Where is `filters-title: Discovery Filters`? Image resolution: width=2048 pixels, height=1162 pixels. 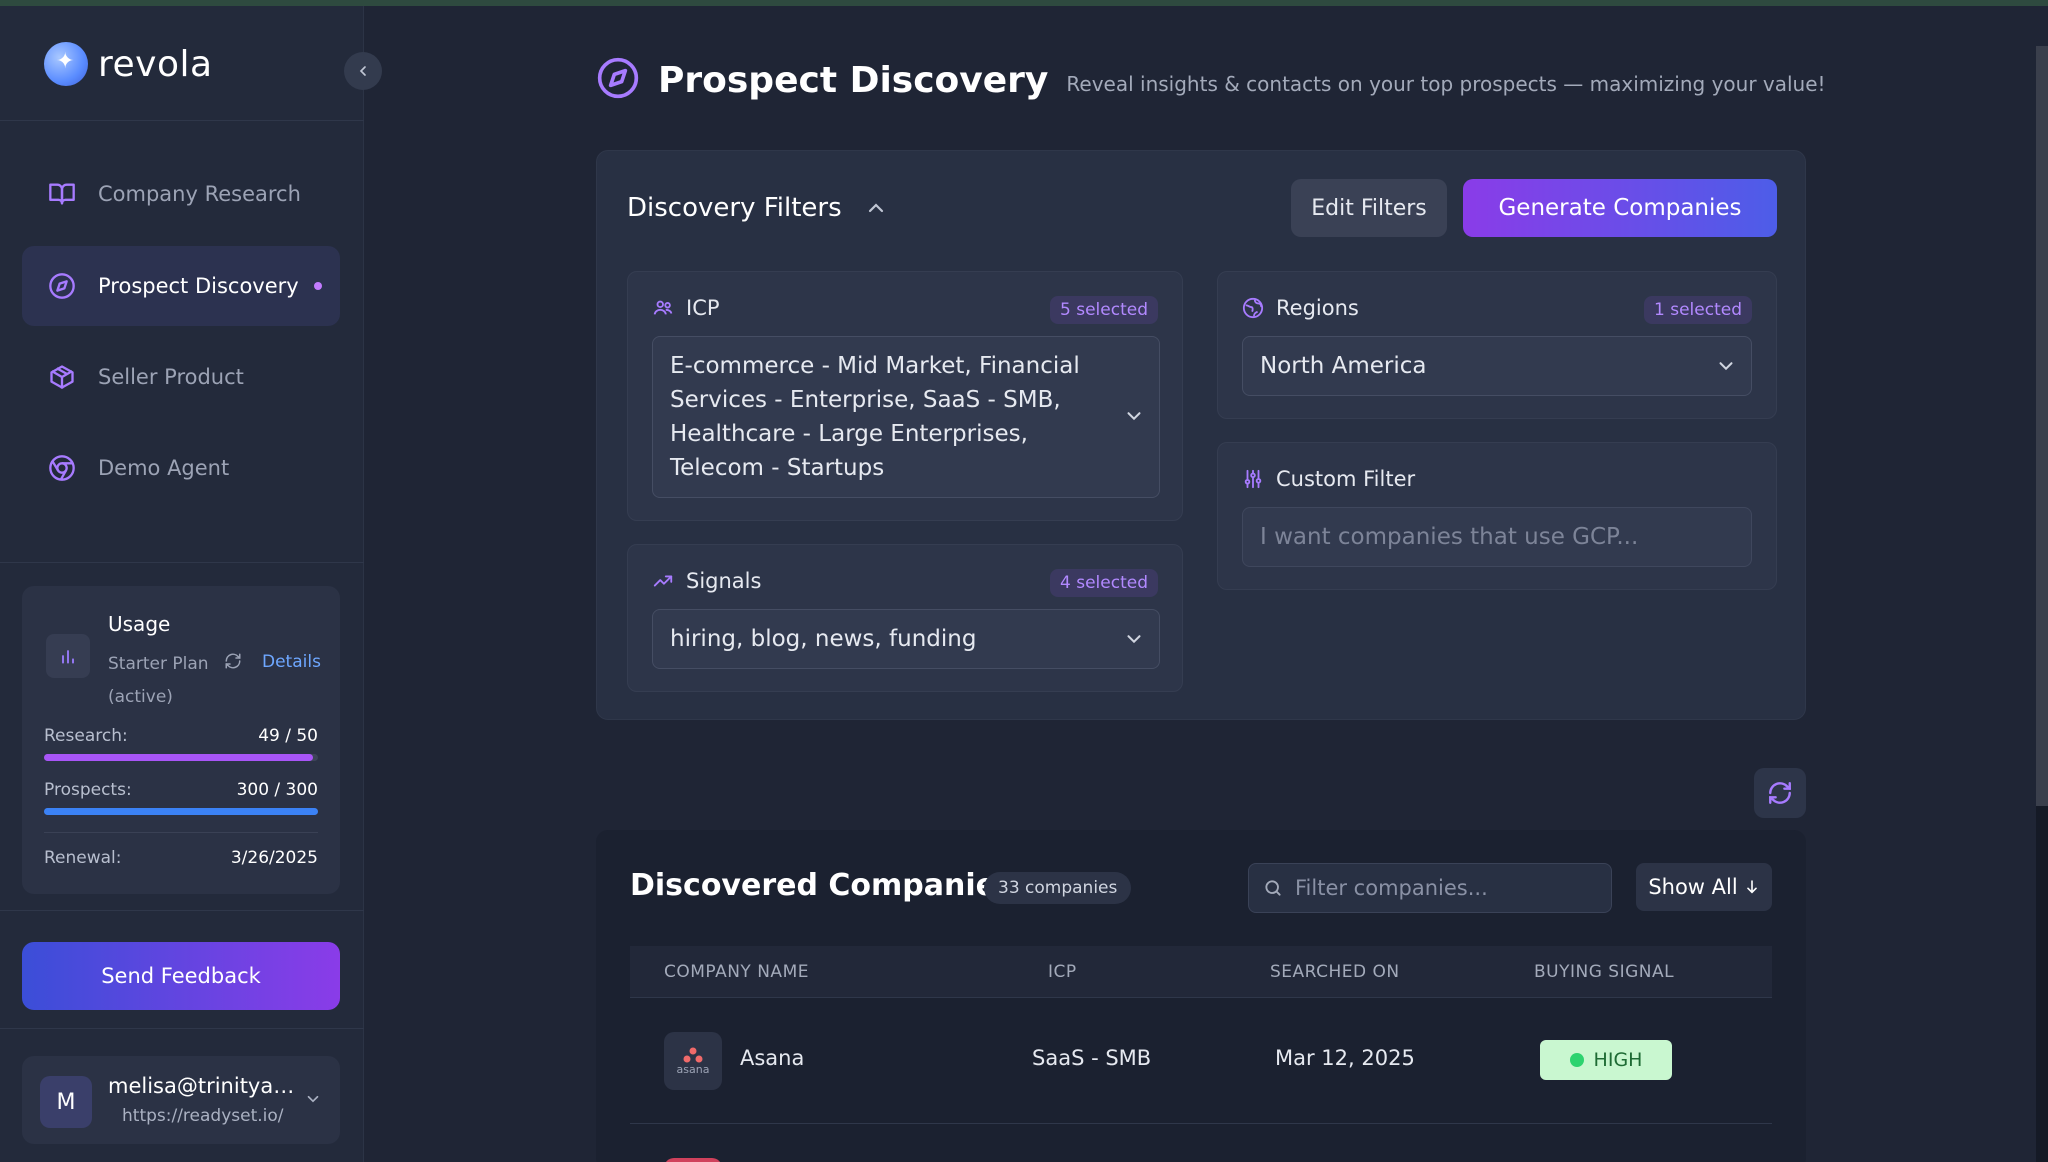
filters-title: Discovery Filters is located at coordinates (757, 208).